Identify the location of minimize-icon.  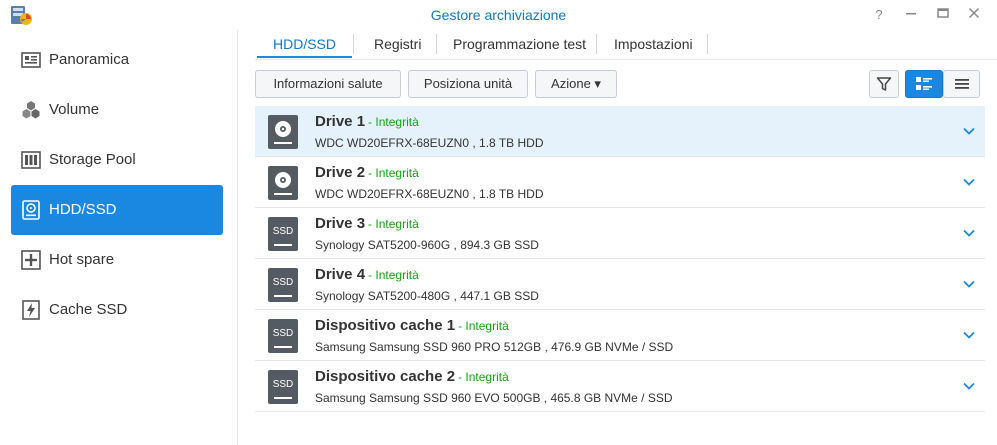
(911, 14).